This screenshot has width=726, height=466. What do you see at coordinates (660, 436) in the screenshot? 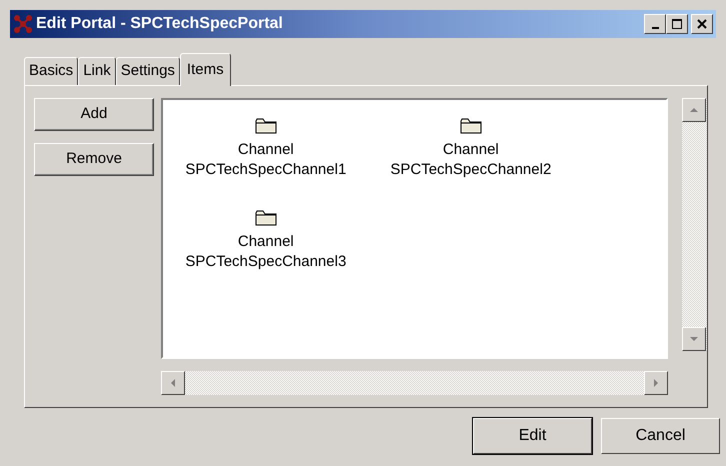
I see `dialog-button: Cancel` at bounding box center [660, 436].